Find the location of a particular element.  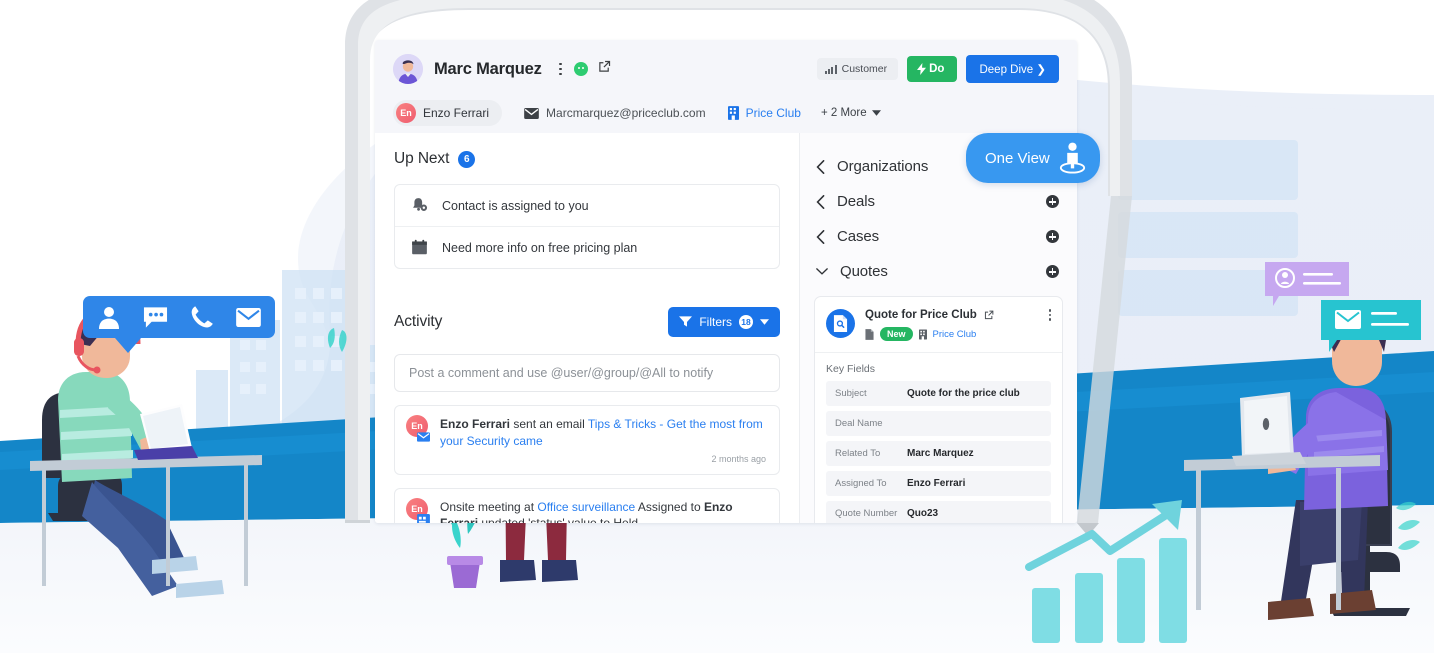

list-item: Contact is assigned to you is located at coordinates (587, 206).